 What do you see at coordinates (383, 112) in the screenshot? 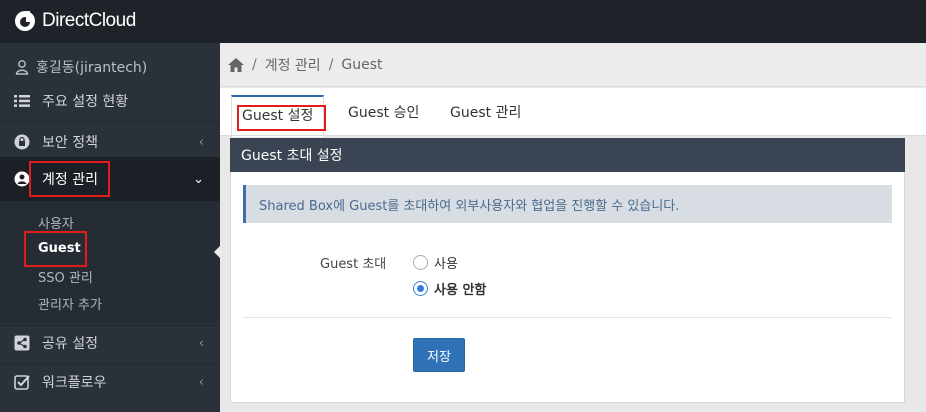
I see `tab-guest-approval: Guest 승인` at bounding box center [383, 112].